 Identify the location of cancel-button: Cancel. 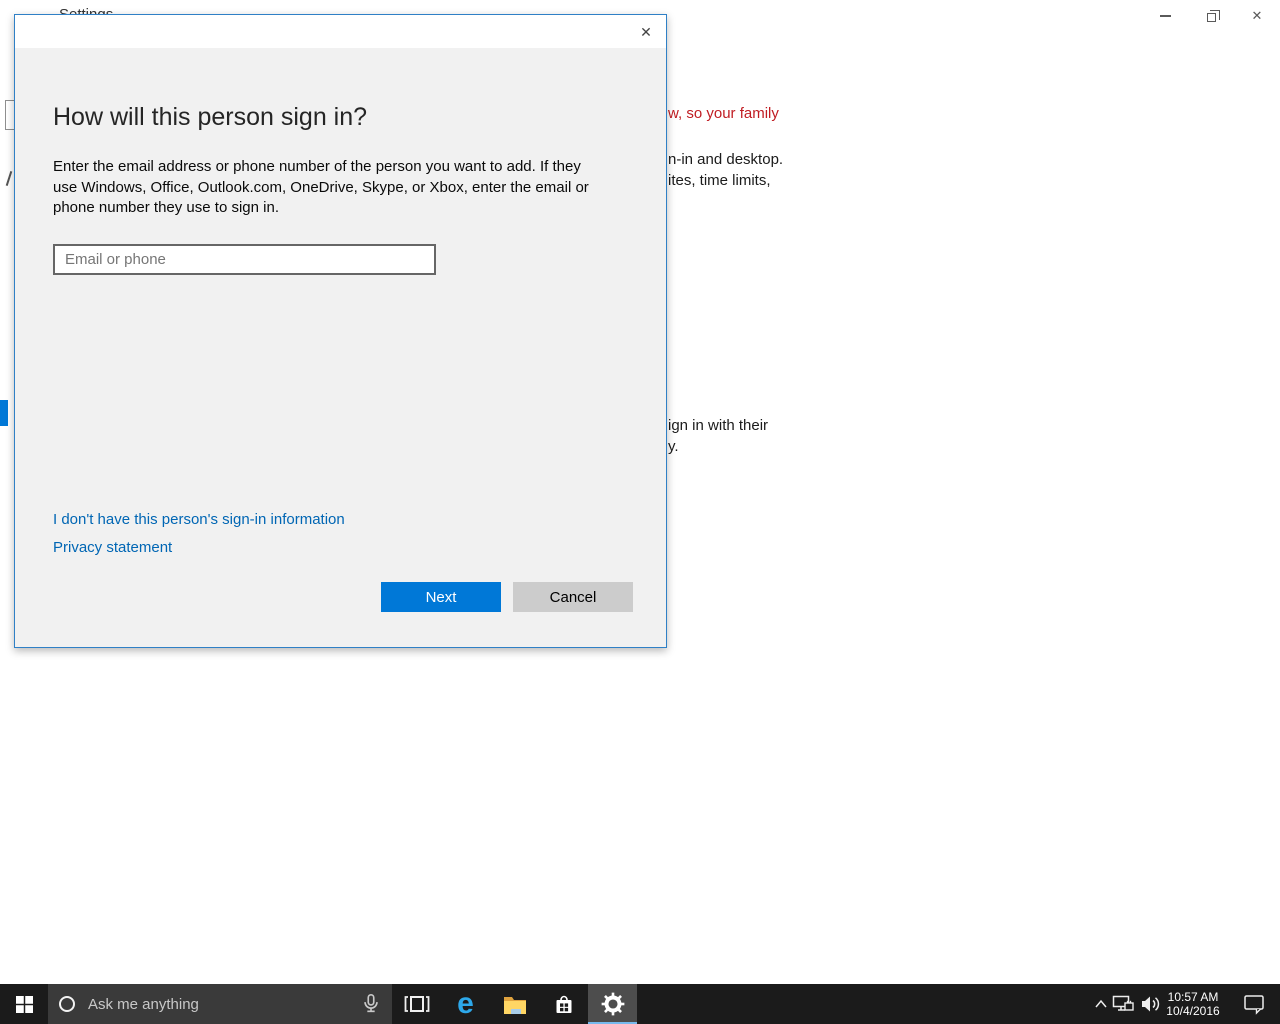
(573, 597).